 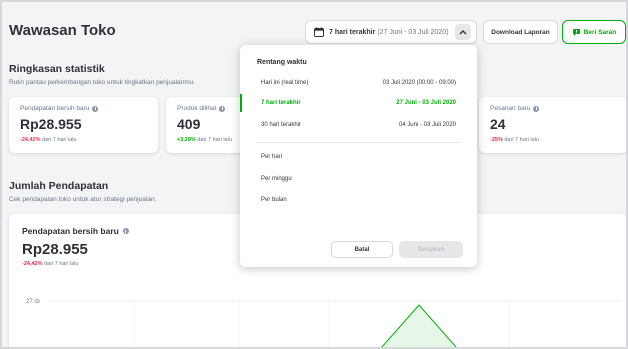 What do you see at coordinates (285, 83) in the screenshot?
I see `option-label: Hari ini (real time)` at bounding box center [285, 83].